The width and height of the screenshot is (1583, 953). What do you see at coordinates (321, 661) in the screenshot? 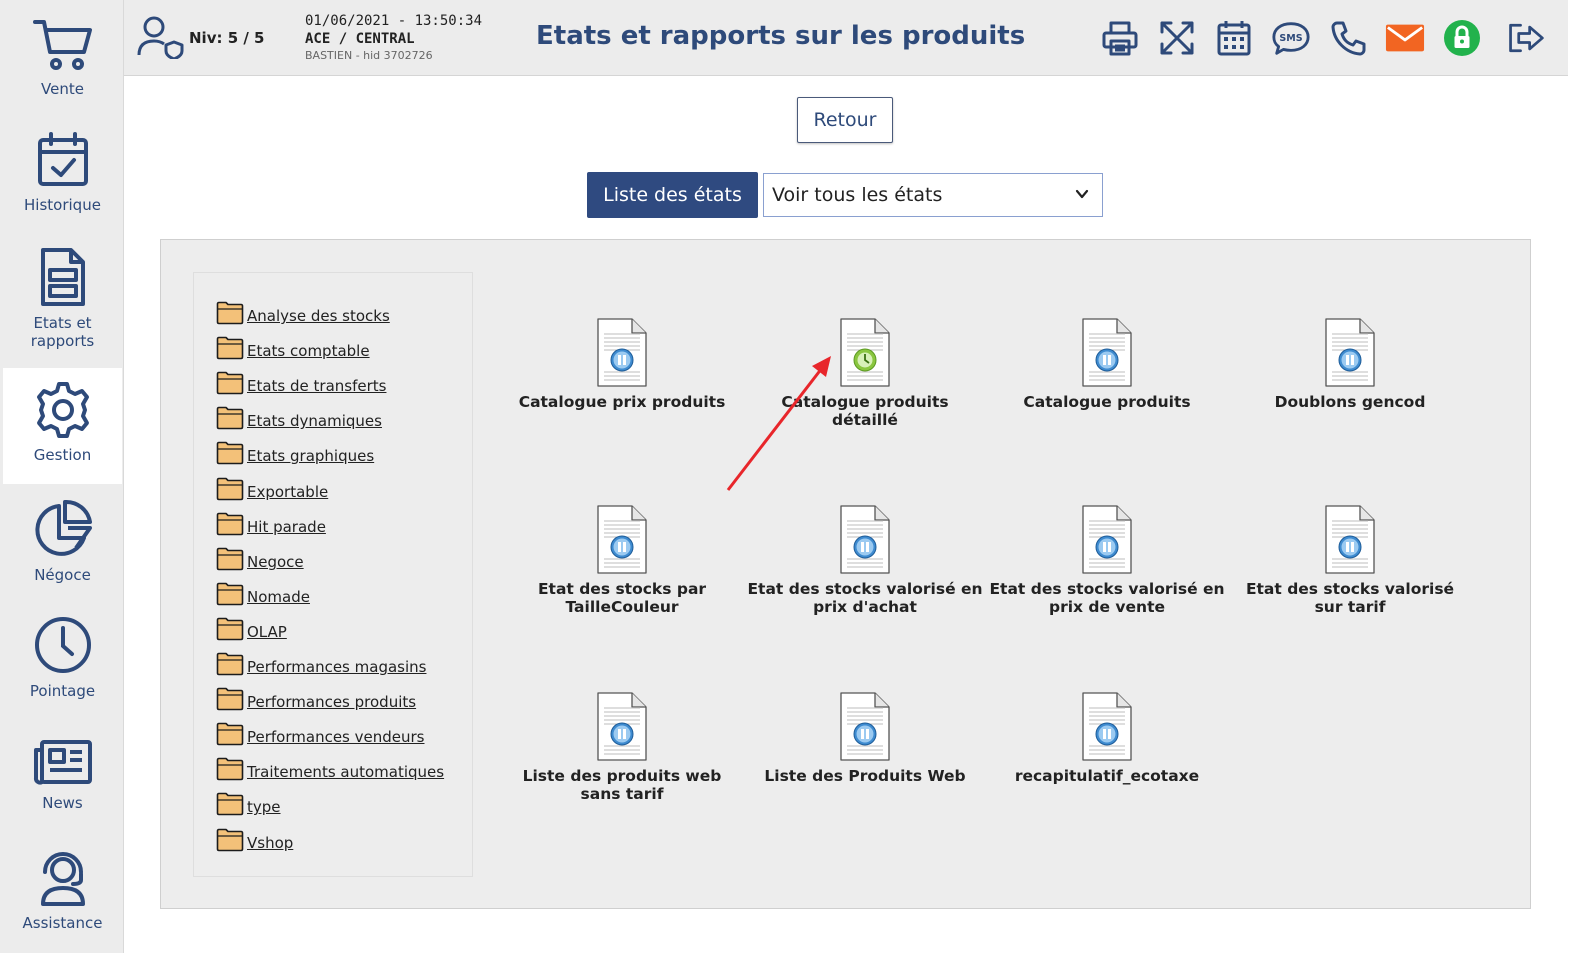
I see `folder-item: Performances magasins` at bounding box center [321, 661].